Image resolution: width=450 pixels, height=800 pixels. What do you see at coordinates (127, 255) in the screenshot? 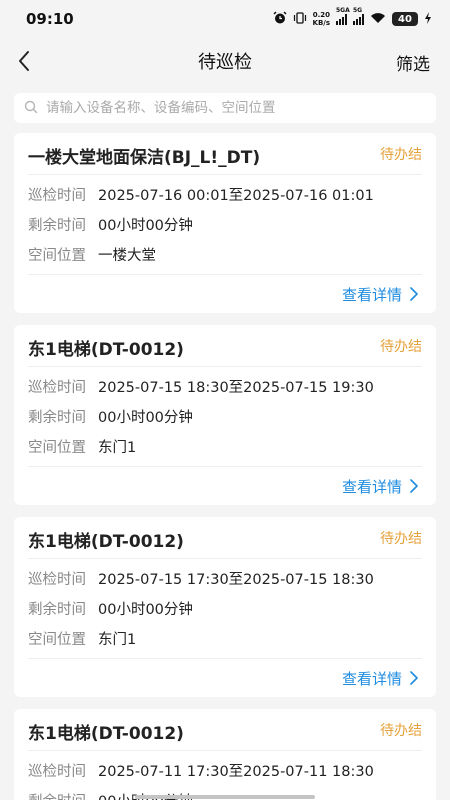
I see `location-value: 一楼大堂` at bounding box center [127, 255].